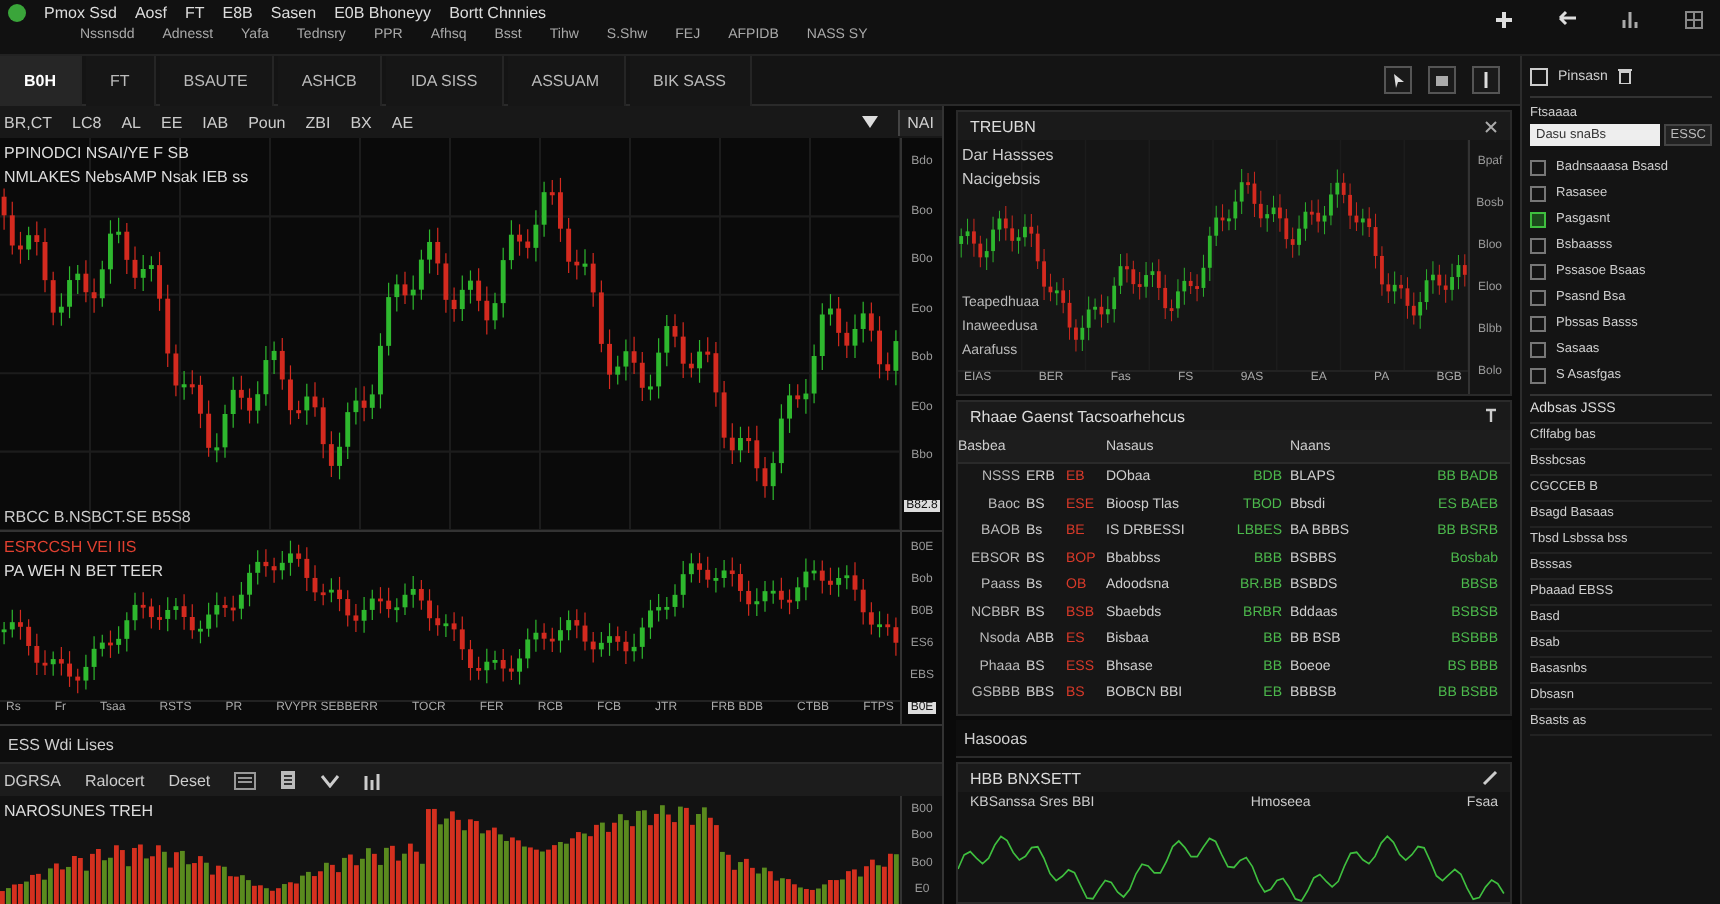 This screenshot has width=1720, height=904. I want to click on legend-text: PPINODCI NSAI/YE F SB, so click(97, 153).